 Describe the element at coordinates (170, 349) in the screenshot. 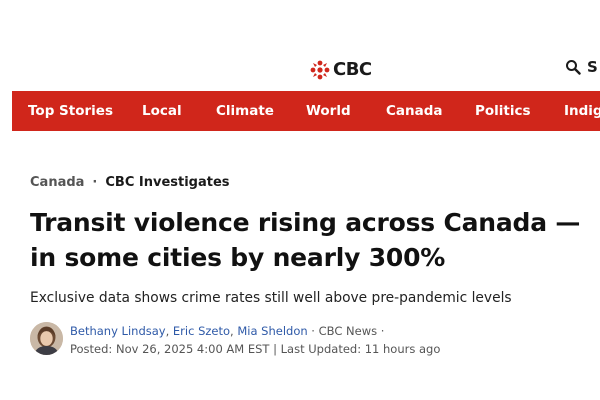

I see `posted-date: Posted: Nov 26, 2025 4:00 AM EST` at that location.